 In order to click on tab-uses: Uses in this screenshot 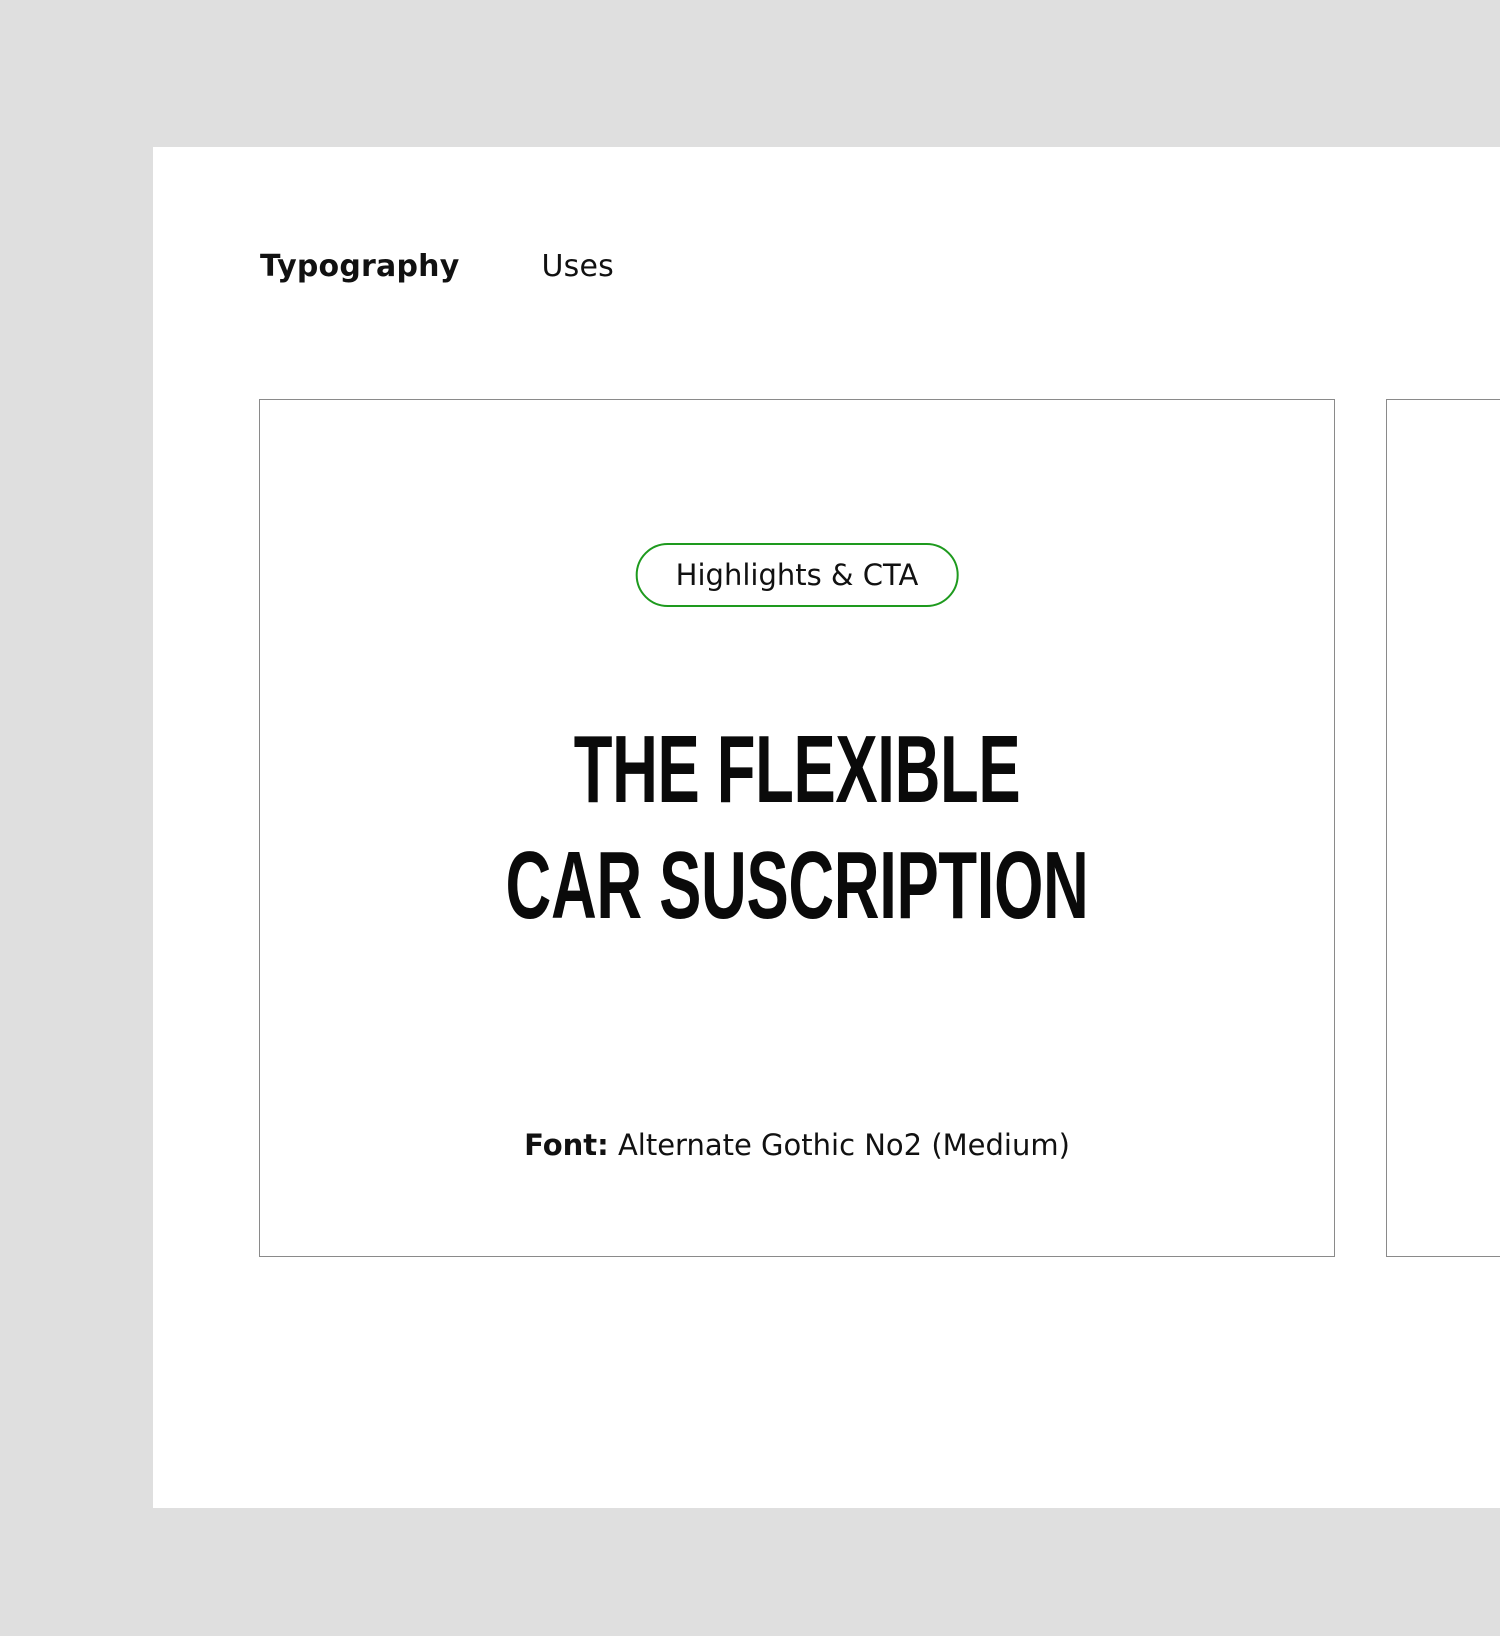, I will do `click(577, 267)`.